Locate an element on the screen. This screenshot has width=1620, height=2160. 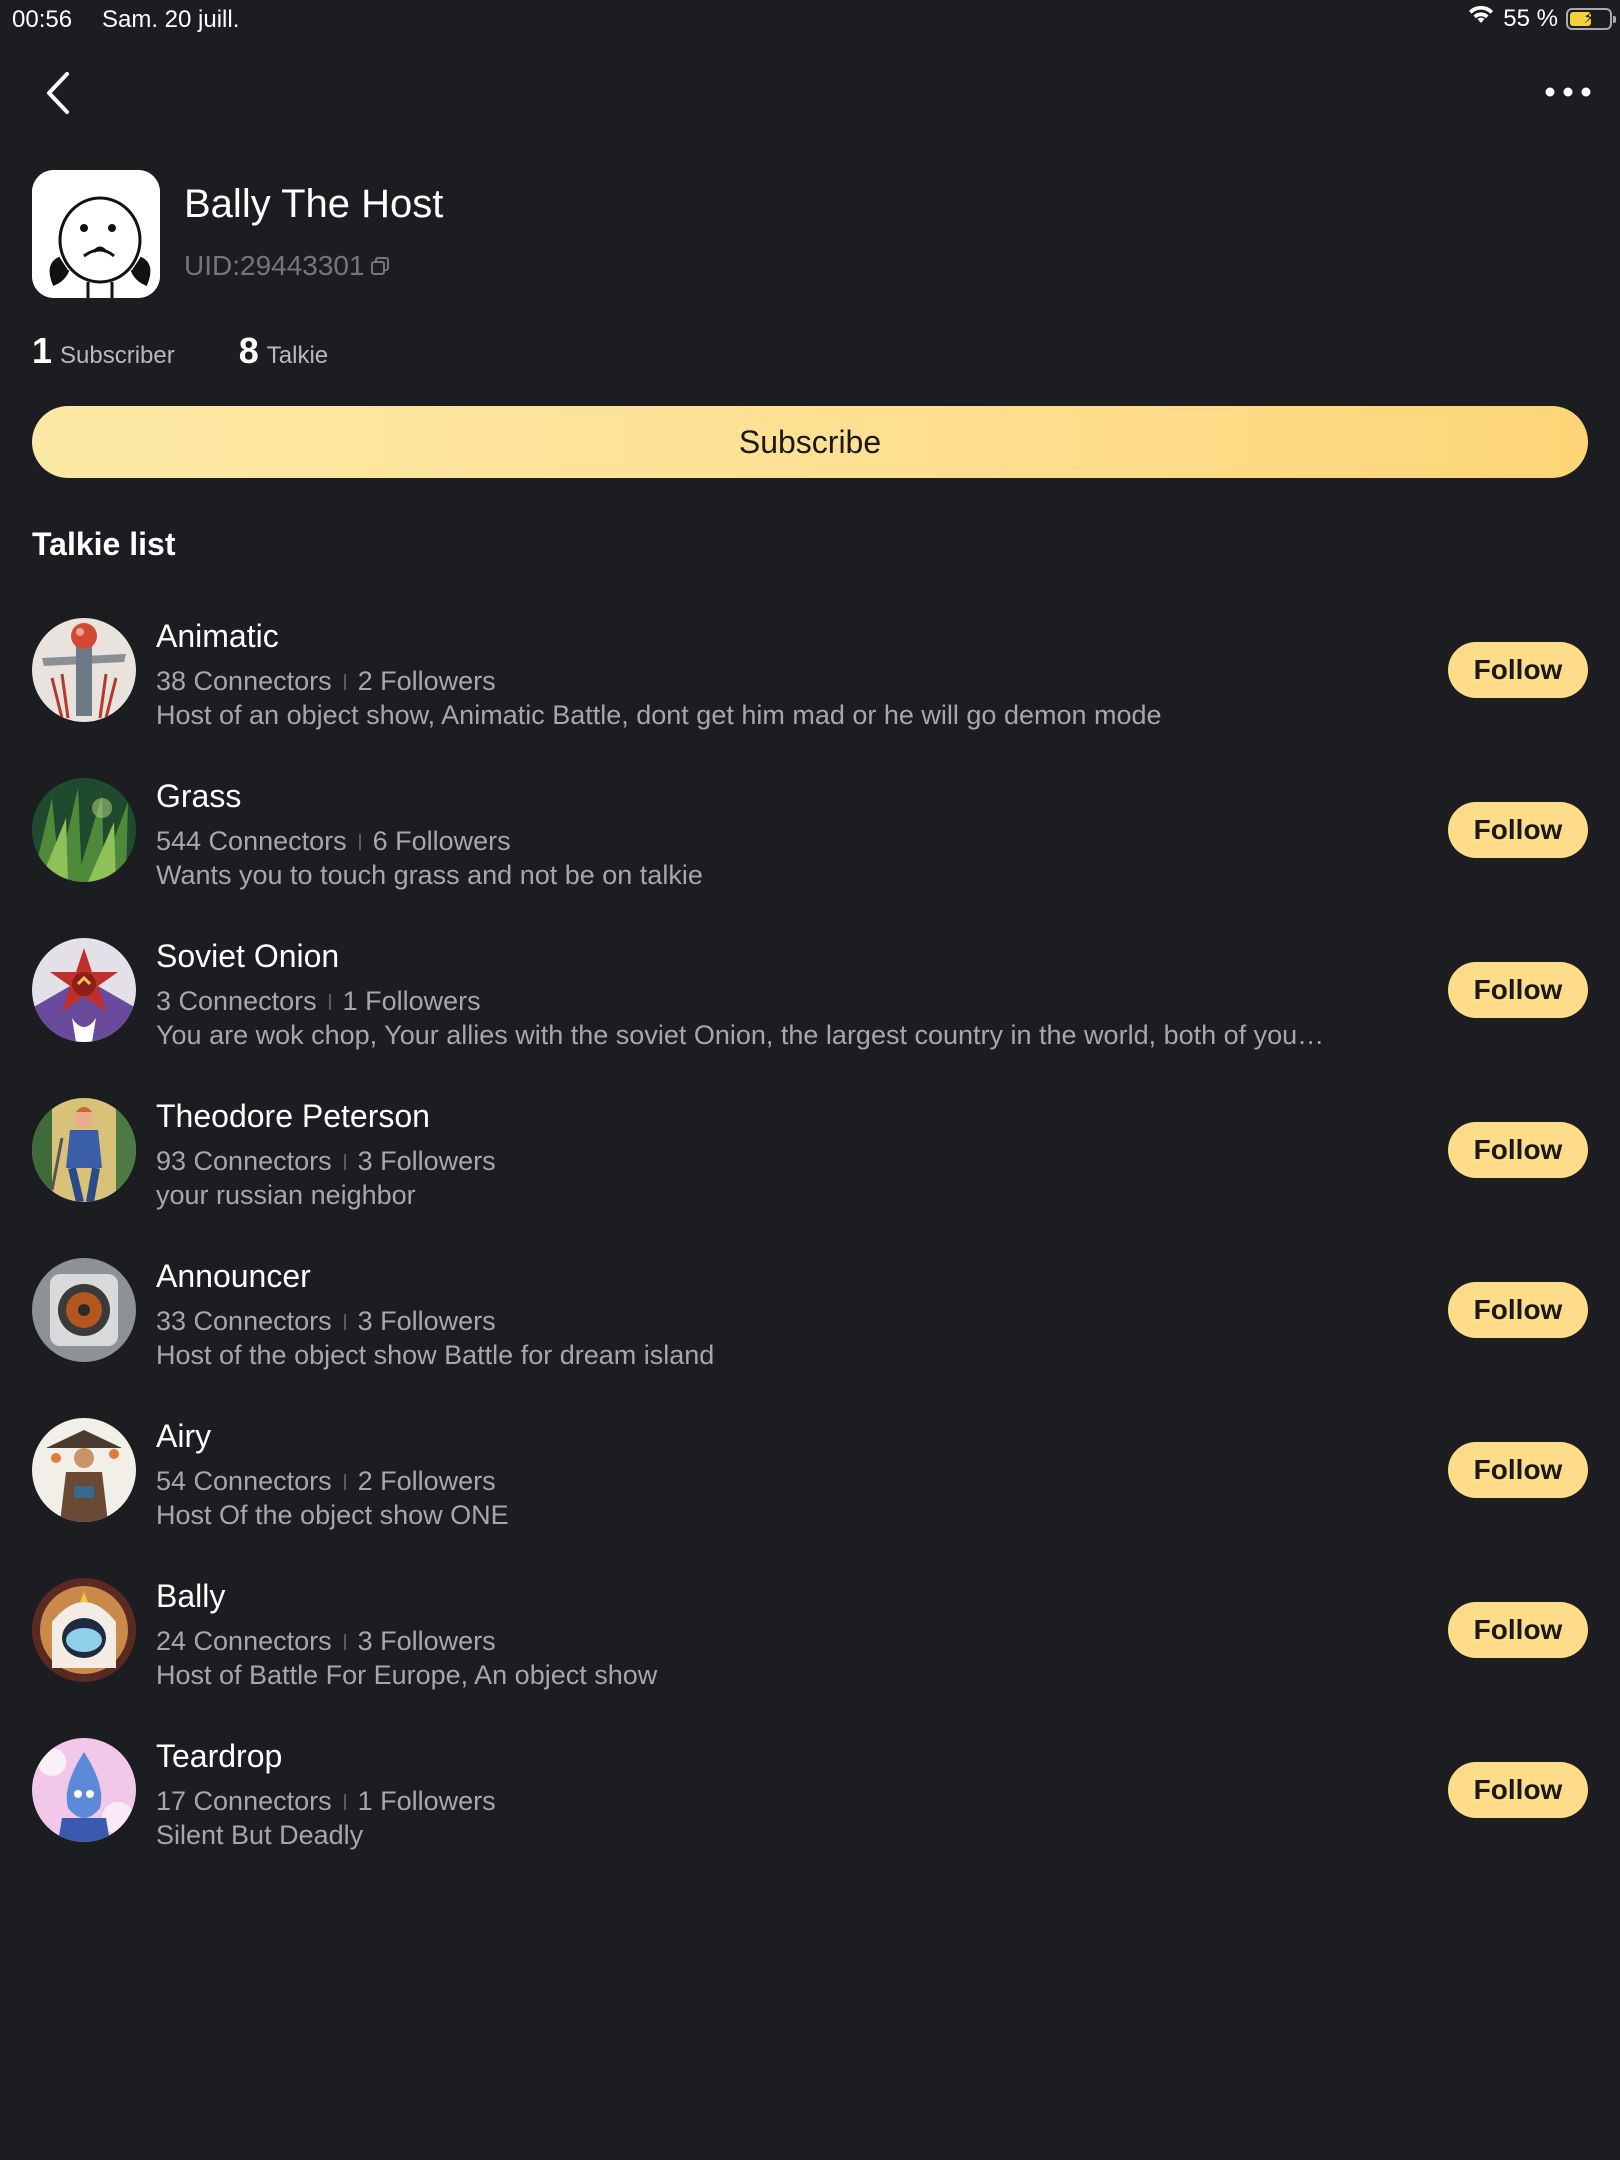
talkies-stat: 8 Talkie is located at coordinates (283, 351).